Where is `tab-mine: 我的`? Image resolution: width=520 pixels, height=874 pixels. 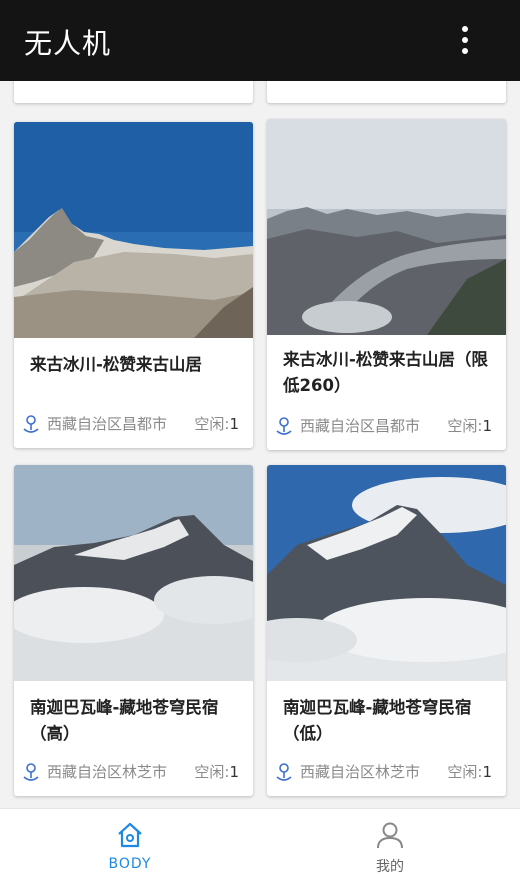
tab-mine: 我的 is located at coordinates (390, 841).